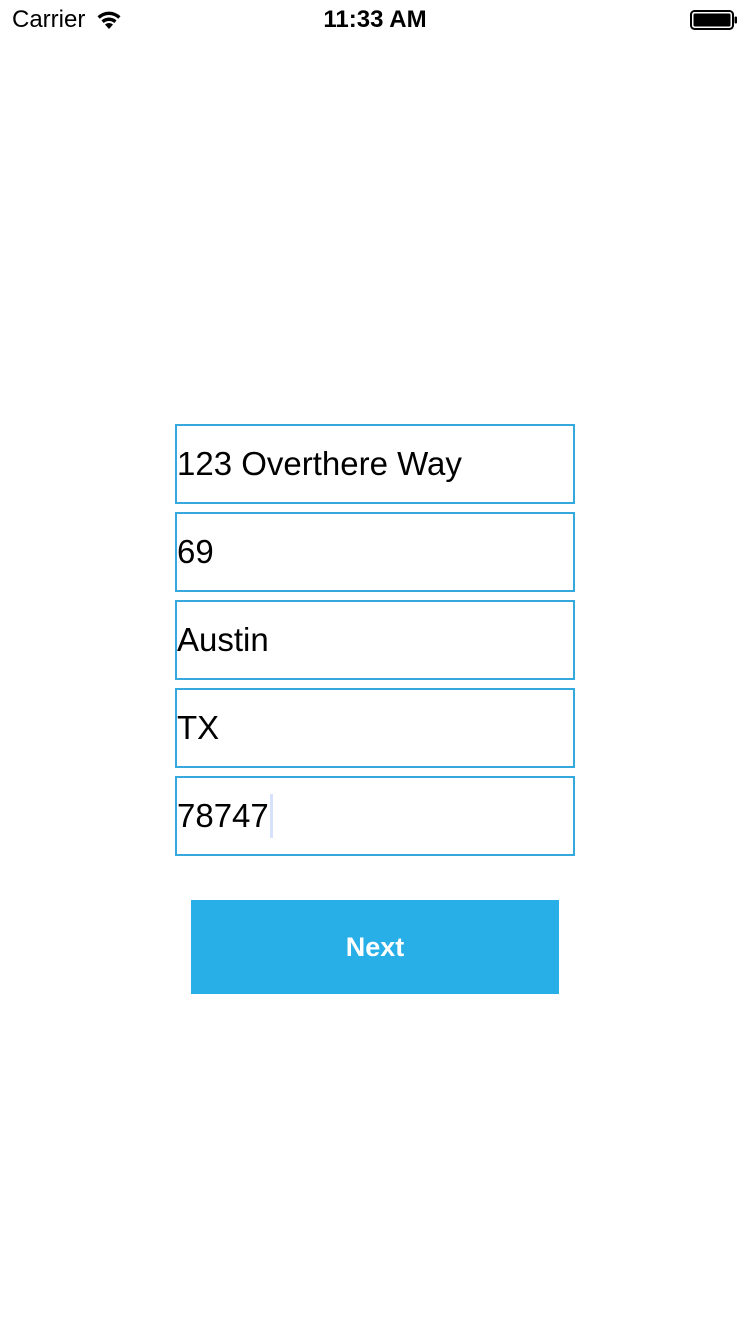 The height and width of the screenshot is (1334, 750). What do you see at coordinates (375, 640) in the screenshot?
I see `city-field: Austin` at bounding box center [375, 640].